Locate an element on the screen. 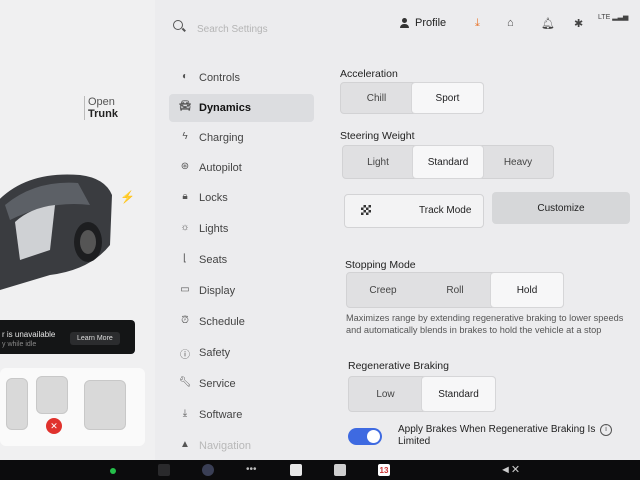  seat-icon: ⌊ is located at coordinates (185, 258).